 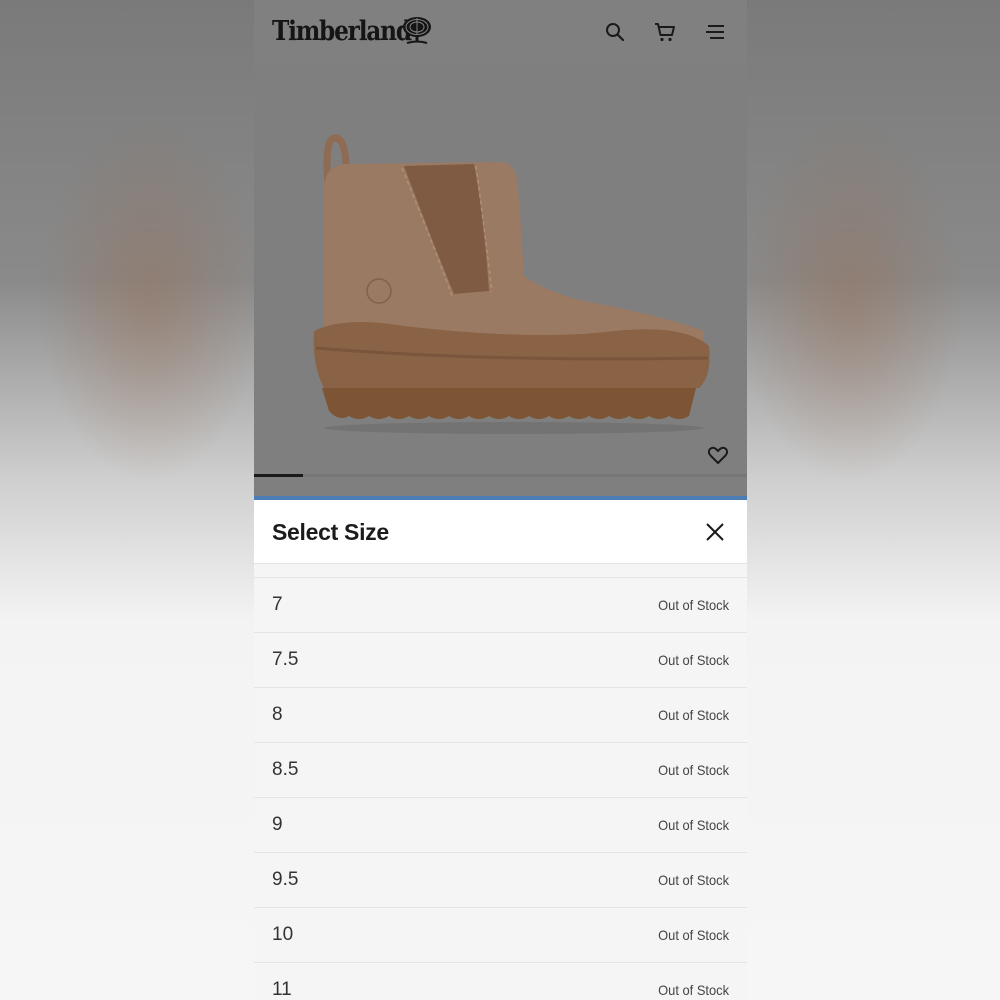 I want to click on size-value: 11, so click(x=282, y=989).